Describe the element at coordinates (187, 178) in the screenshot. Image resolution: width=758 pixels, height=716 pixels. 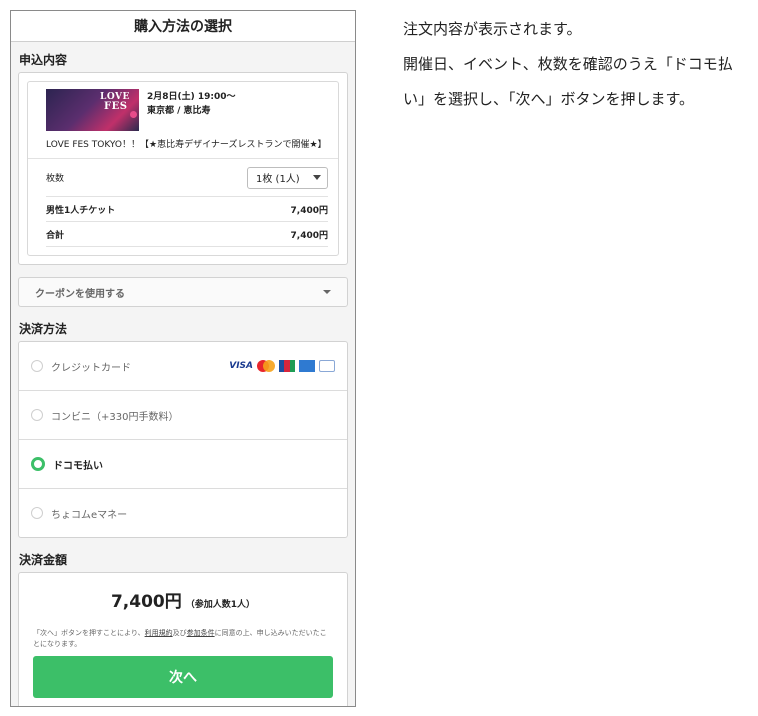
I see `quantity-row: 枚数 1枚 (1人)` at that location.